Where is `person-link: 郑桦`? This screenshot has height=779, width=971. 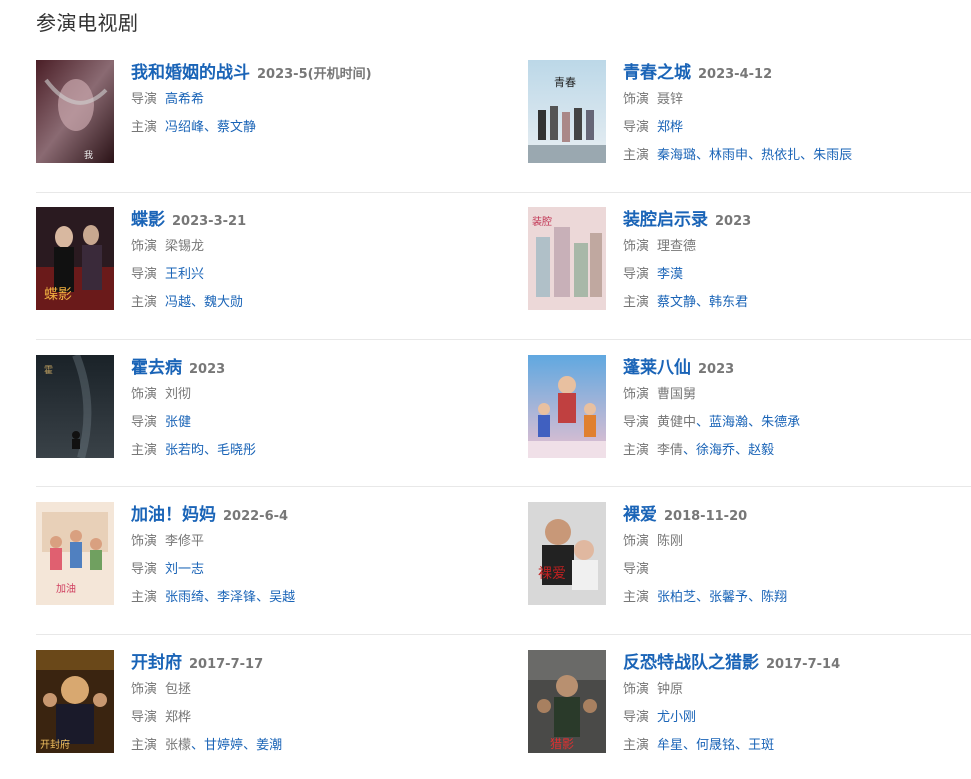 person-link: 郑桦 is located at coordinates (670, 127).